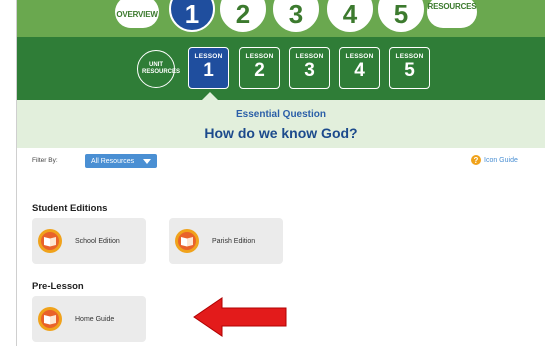 Image resolution: width=548 pixels, height=346 pixels. I want to click on lesson-1-number: 1, so click(208, 70).